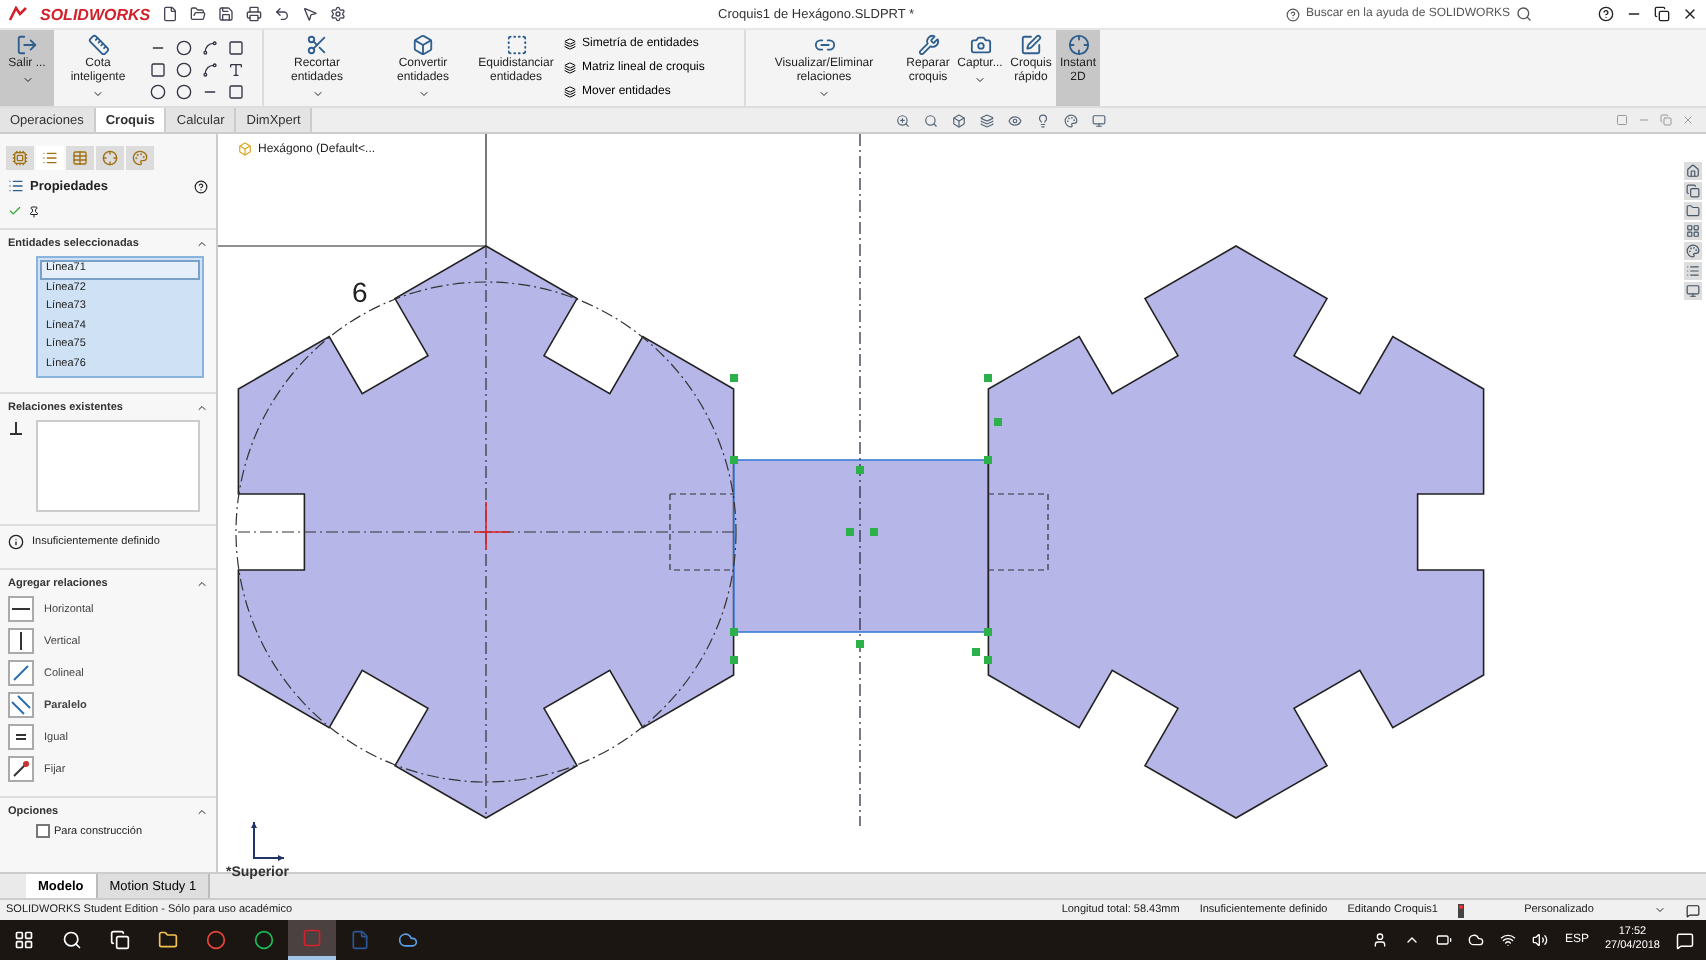 The image size is (1706, 960). I want to click on restore-icon, so click(1662, 14).